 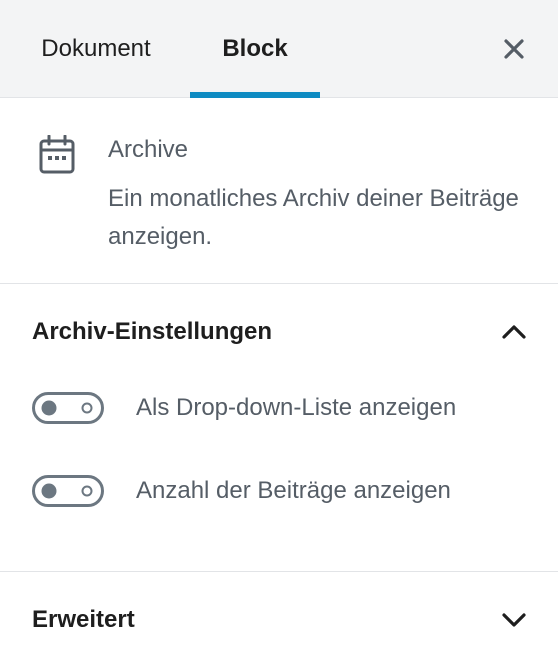 I want to click on toggle-row-dropdown: Als Drop-down-Liste anzeigen, so click(x=282, y=408).